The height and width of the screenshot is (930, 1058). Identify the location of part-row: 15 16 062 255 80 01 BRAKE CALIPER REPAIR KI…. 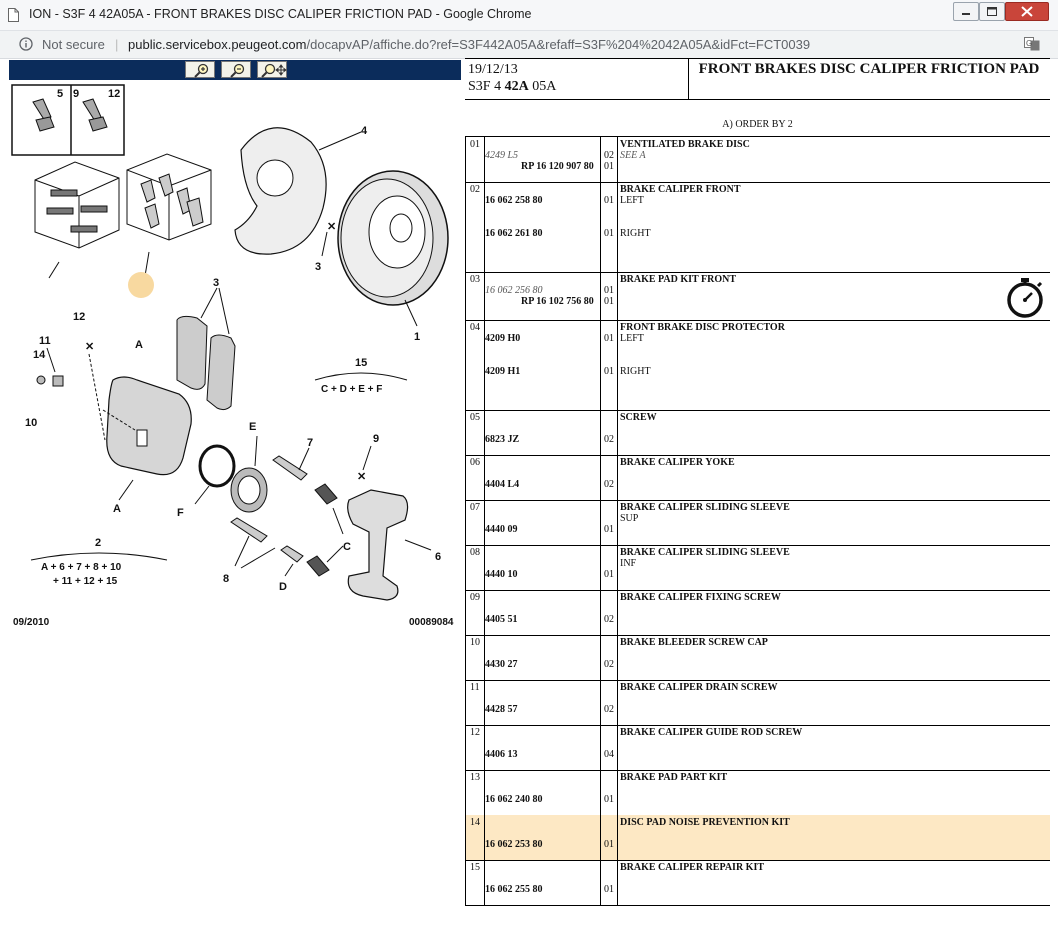
(757, 883).